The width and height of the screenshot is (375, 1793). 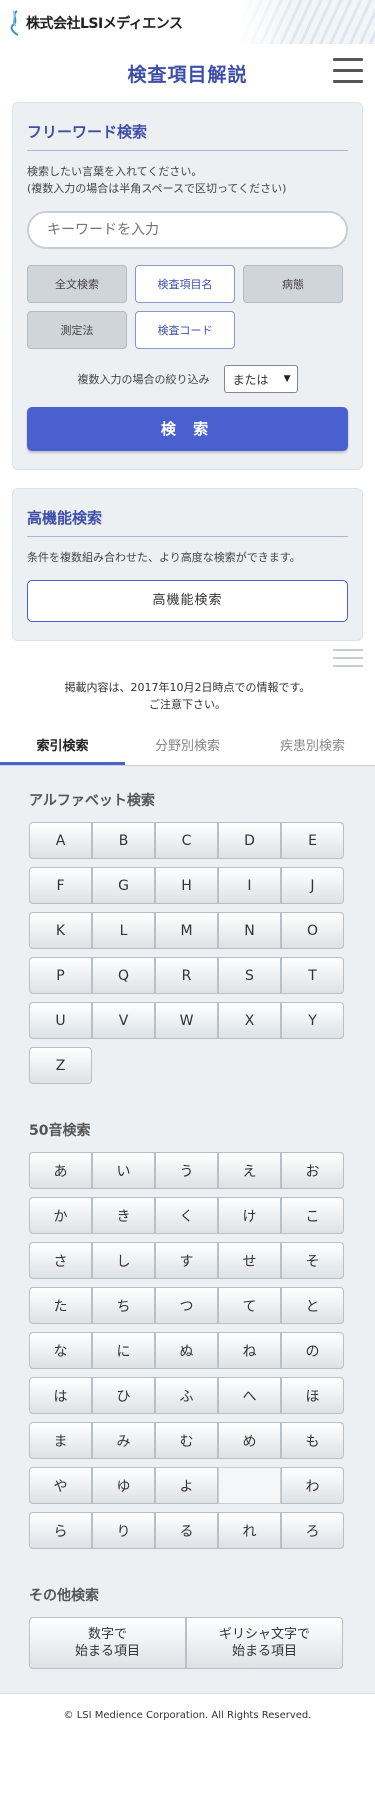 I want to click on kana-key: ね, so click(x=249, y=1350).